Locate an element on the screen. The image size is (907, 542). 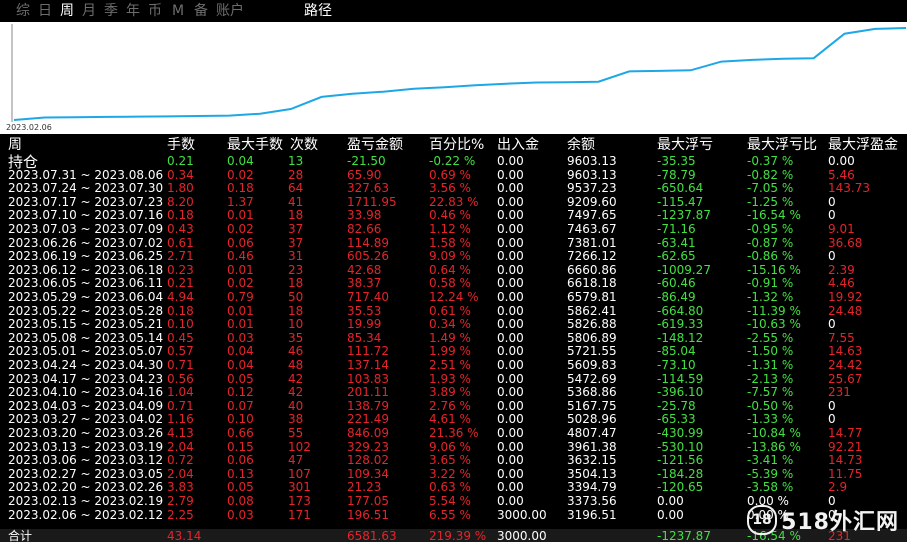
cell-col-7: 3196.51 is located at coordinates (592, 514).